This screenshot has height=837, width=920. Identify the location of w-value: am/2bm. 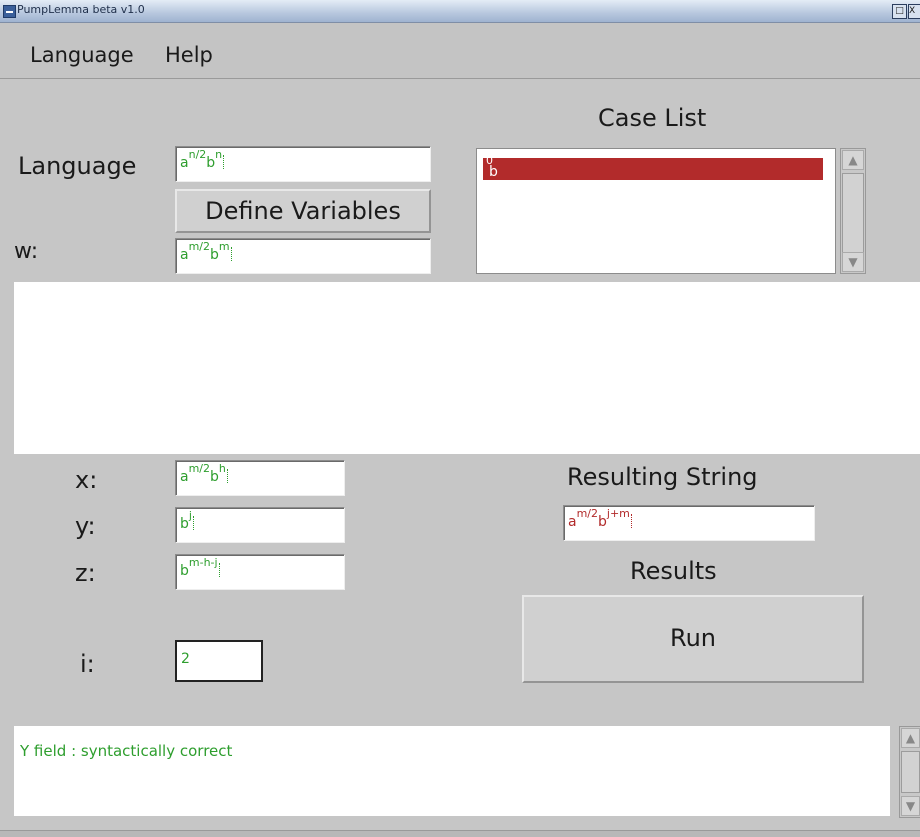
(206, 251).